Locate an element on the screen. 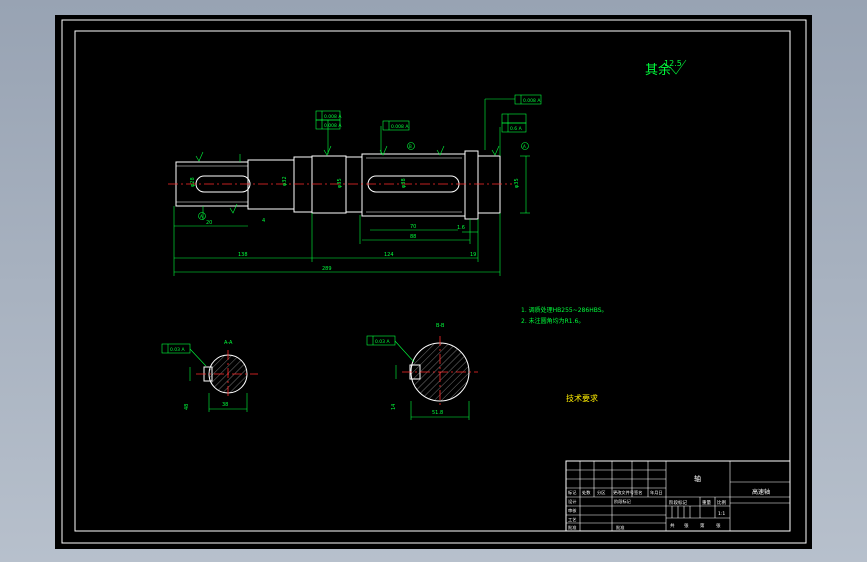 This screenshot has height=562, width=867. dim-shoulder: 4 is located at coordinates (263, 221).